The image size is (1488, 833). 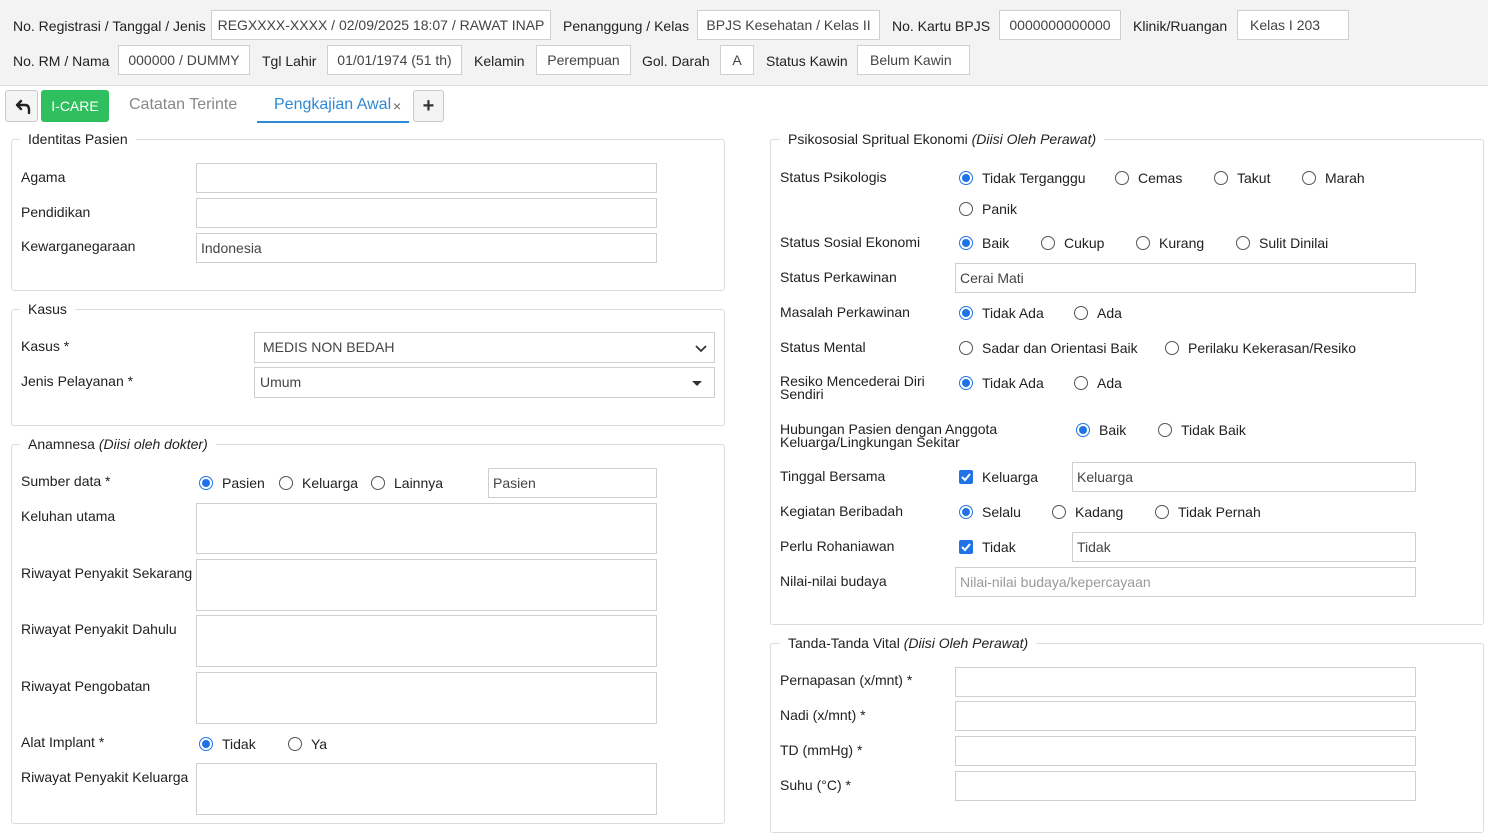 I want to click on ibadah-radio-selalu: Selalu, so click(x=990, y=512).